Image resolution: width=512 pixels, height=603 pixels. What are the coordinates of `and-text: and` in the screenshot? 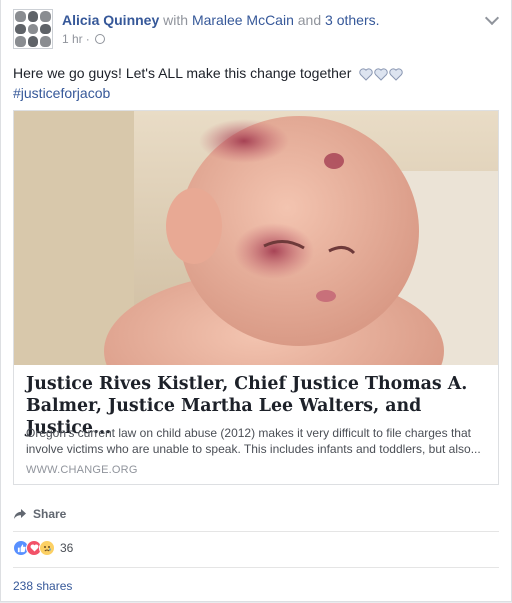 It's located at (309, 20).